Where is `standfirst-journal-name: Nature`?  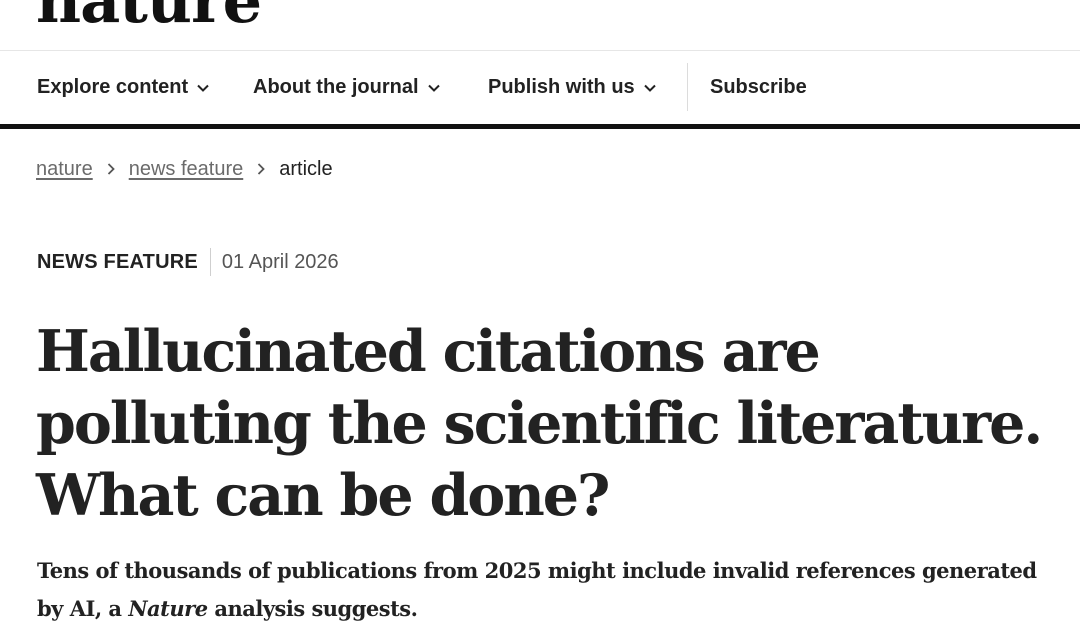 standfirst-journal-name: Nature is located at coordinates (168, 608).